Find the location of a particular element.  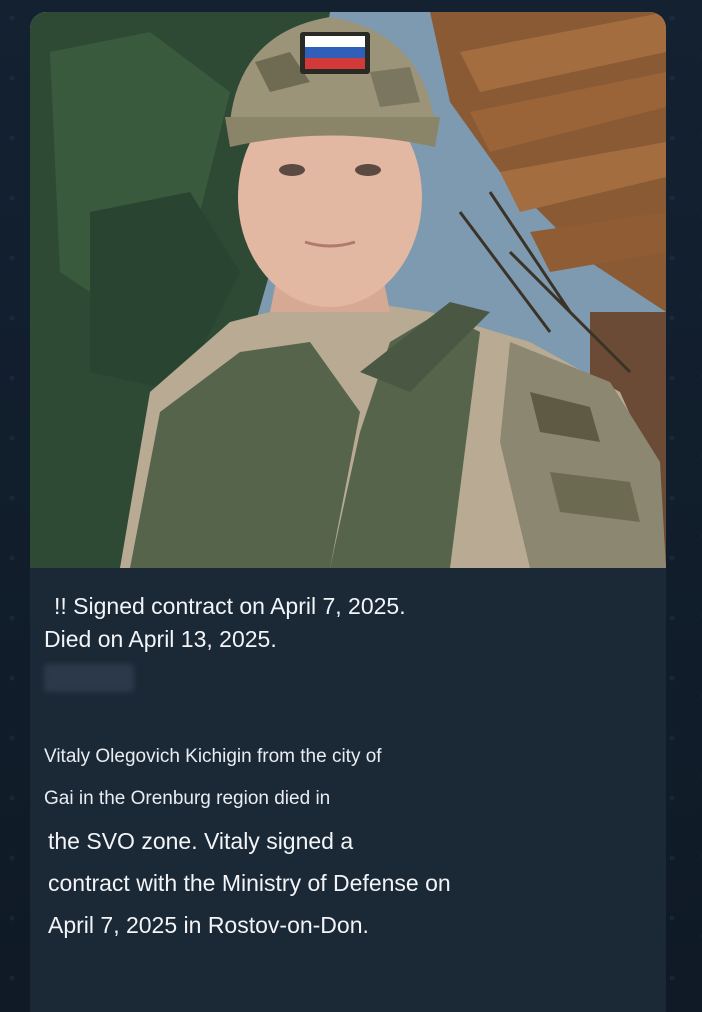

body-line-2: Gai in the Orenburg region died in is located at coordinates (187, 798).